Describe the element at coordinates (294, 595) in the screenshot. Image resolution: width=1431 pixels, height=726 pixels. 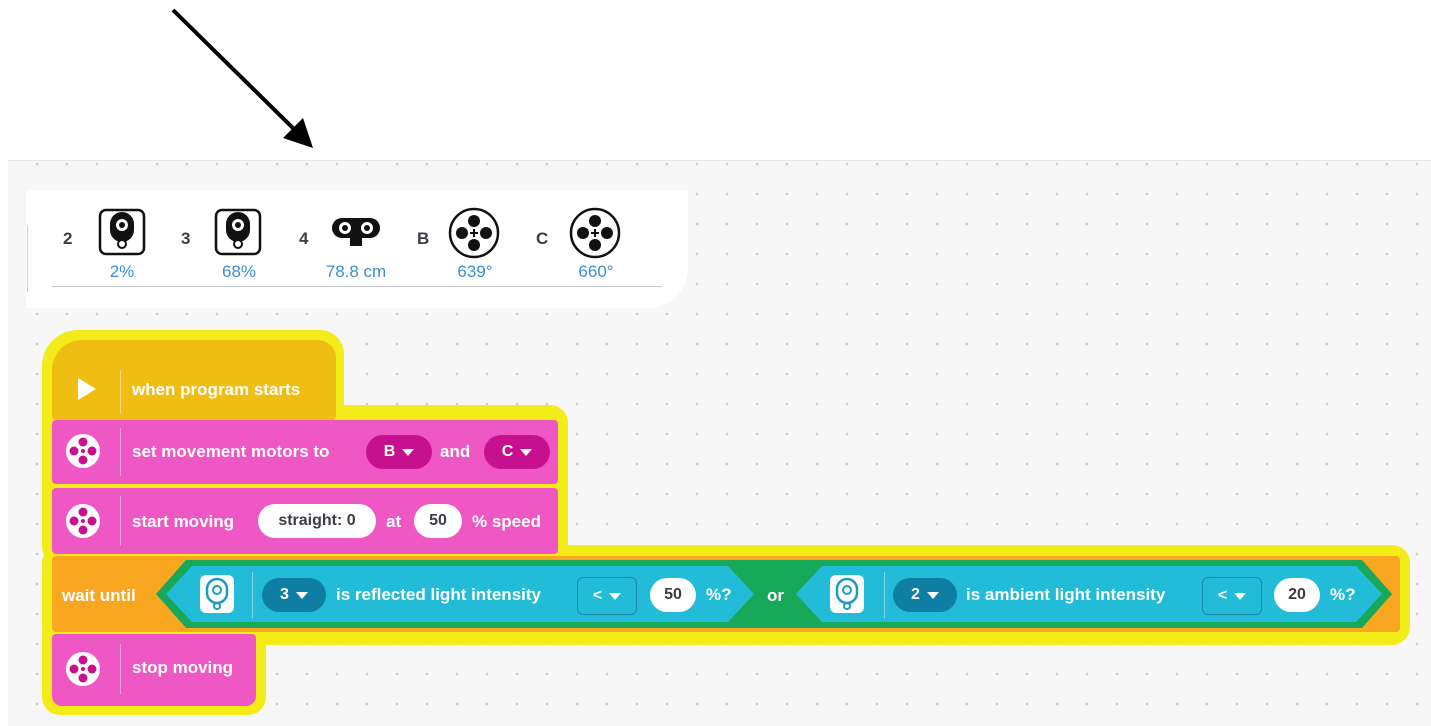
I see `sensor-port-dropdown-1: 3` at that location.